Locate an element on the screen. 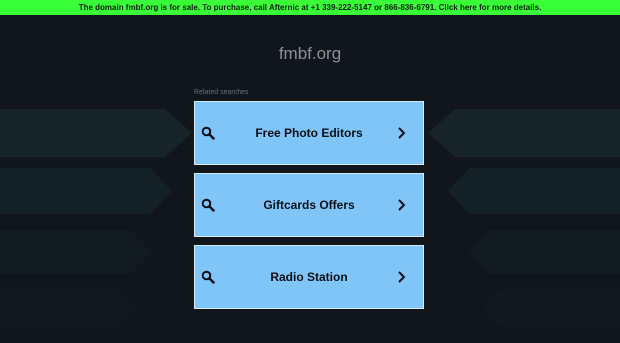  search-link-label: Free Photo Editors is located at coordinates (309, 133).